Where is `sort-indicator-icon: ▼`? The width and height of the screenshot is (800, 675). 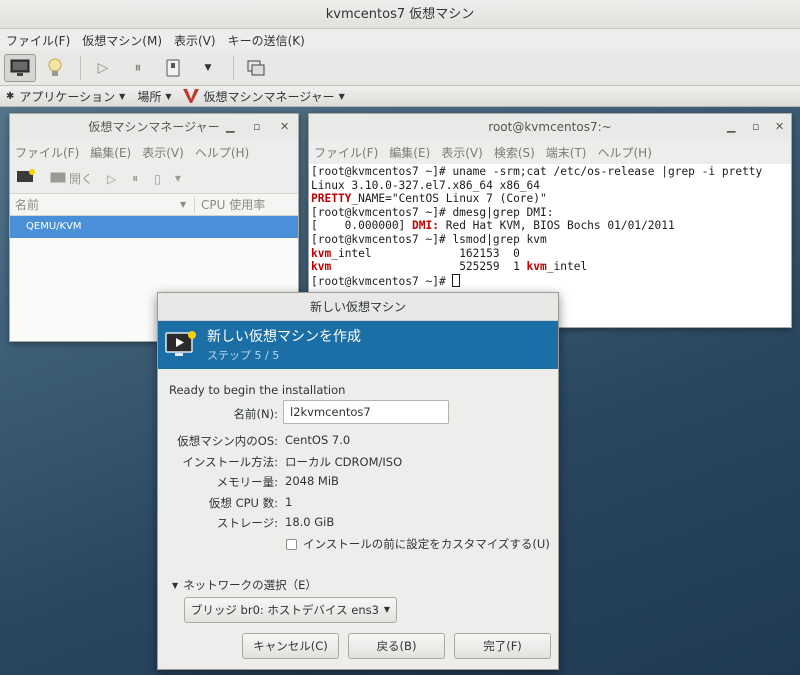
sort-indicator-icon: ▼ is located at coordinates (183, 204).